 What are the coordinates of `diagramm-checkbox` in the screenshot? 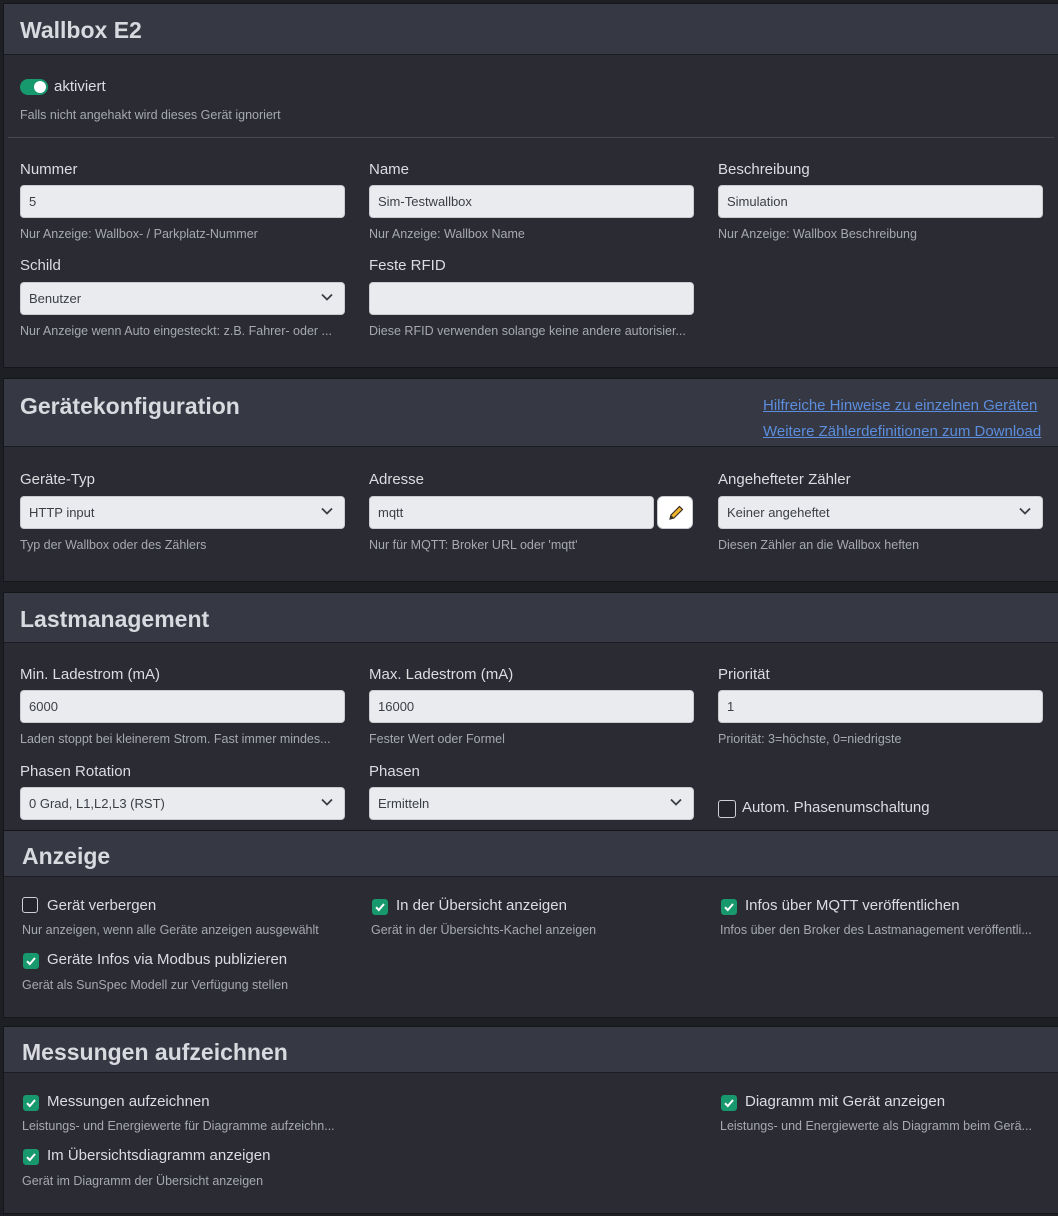 It's located at (729, 1103).